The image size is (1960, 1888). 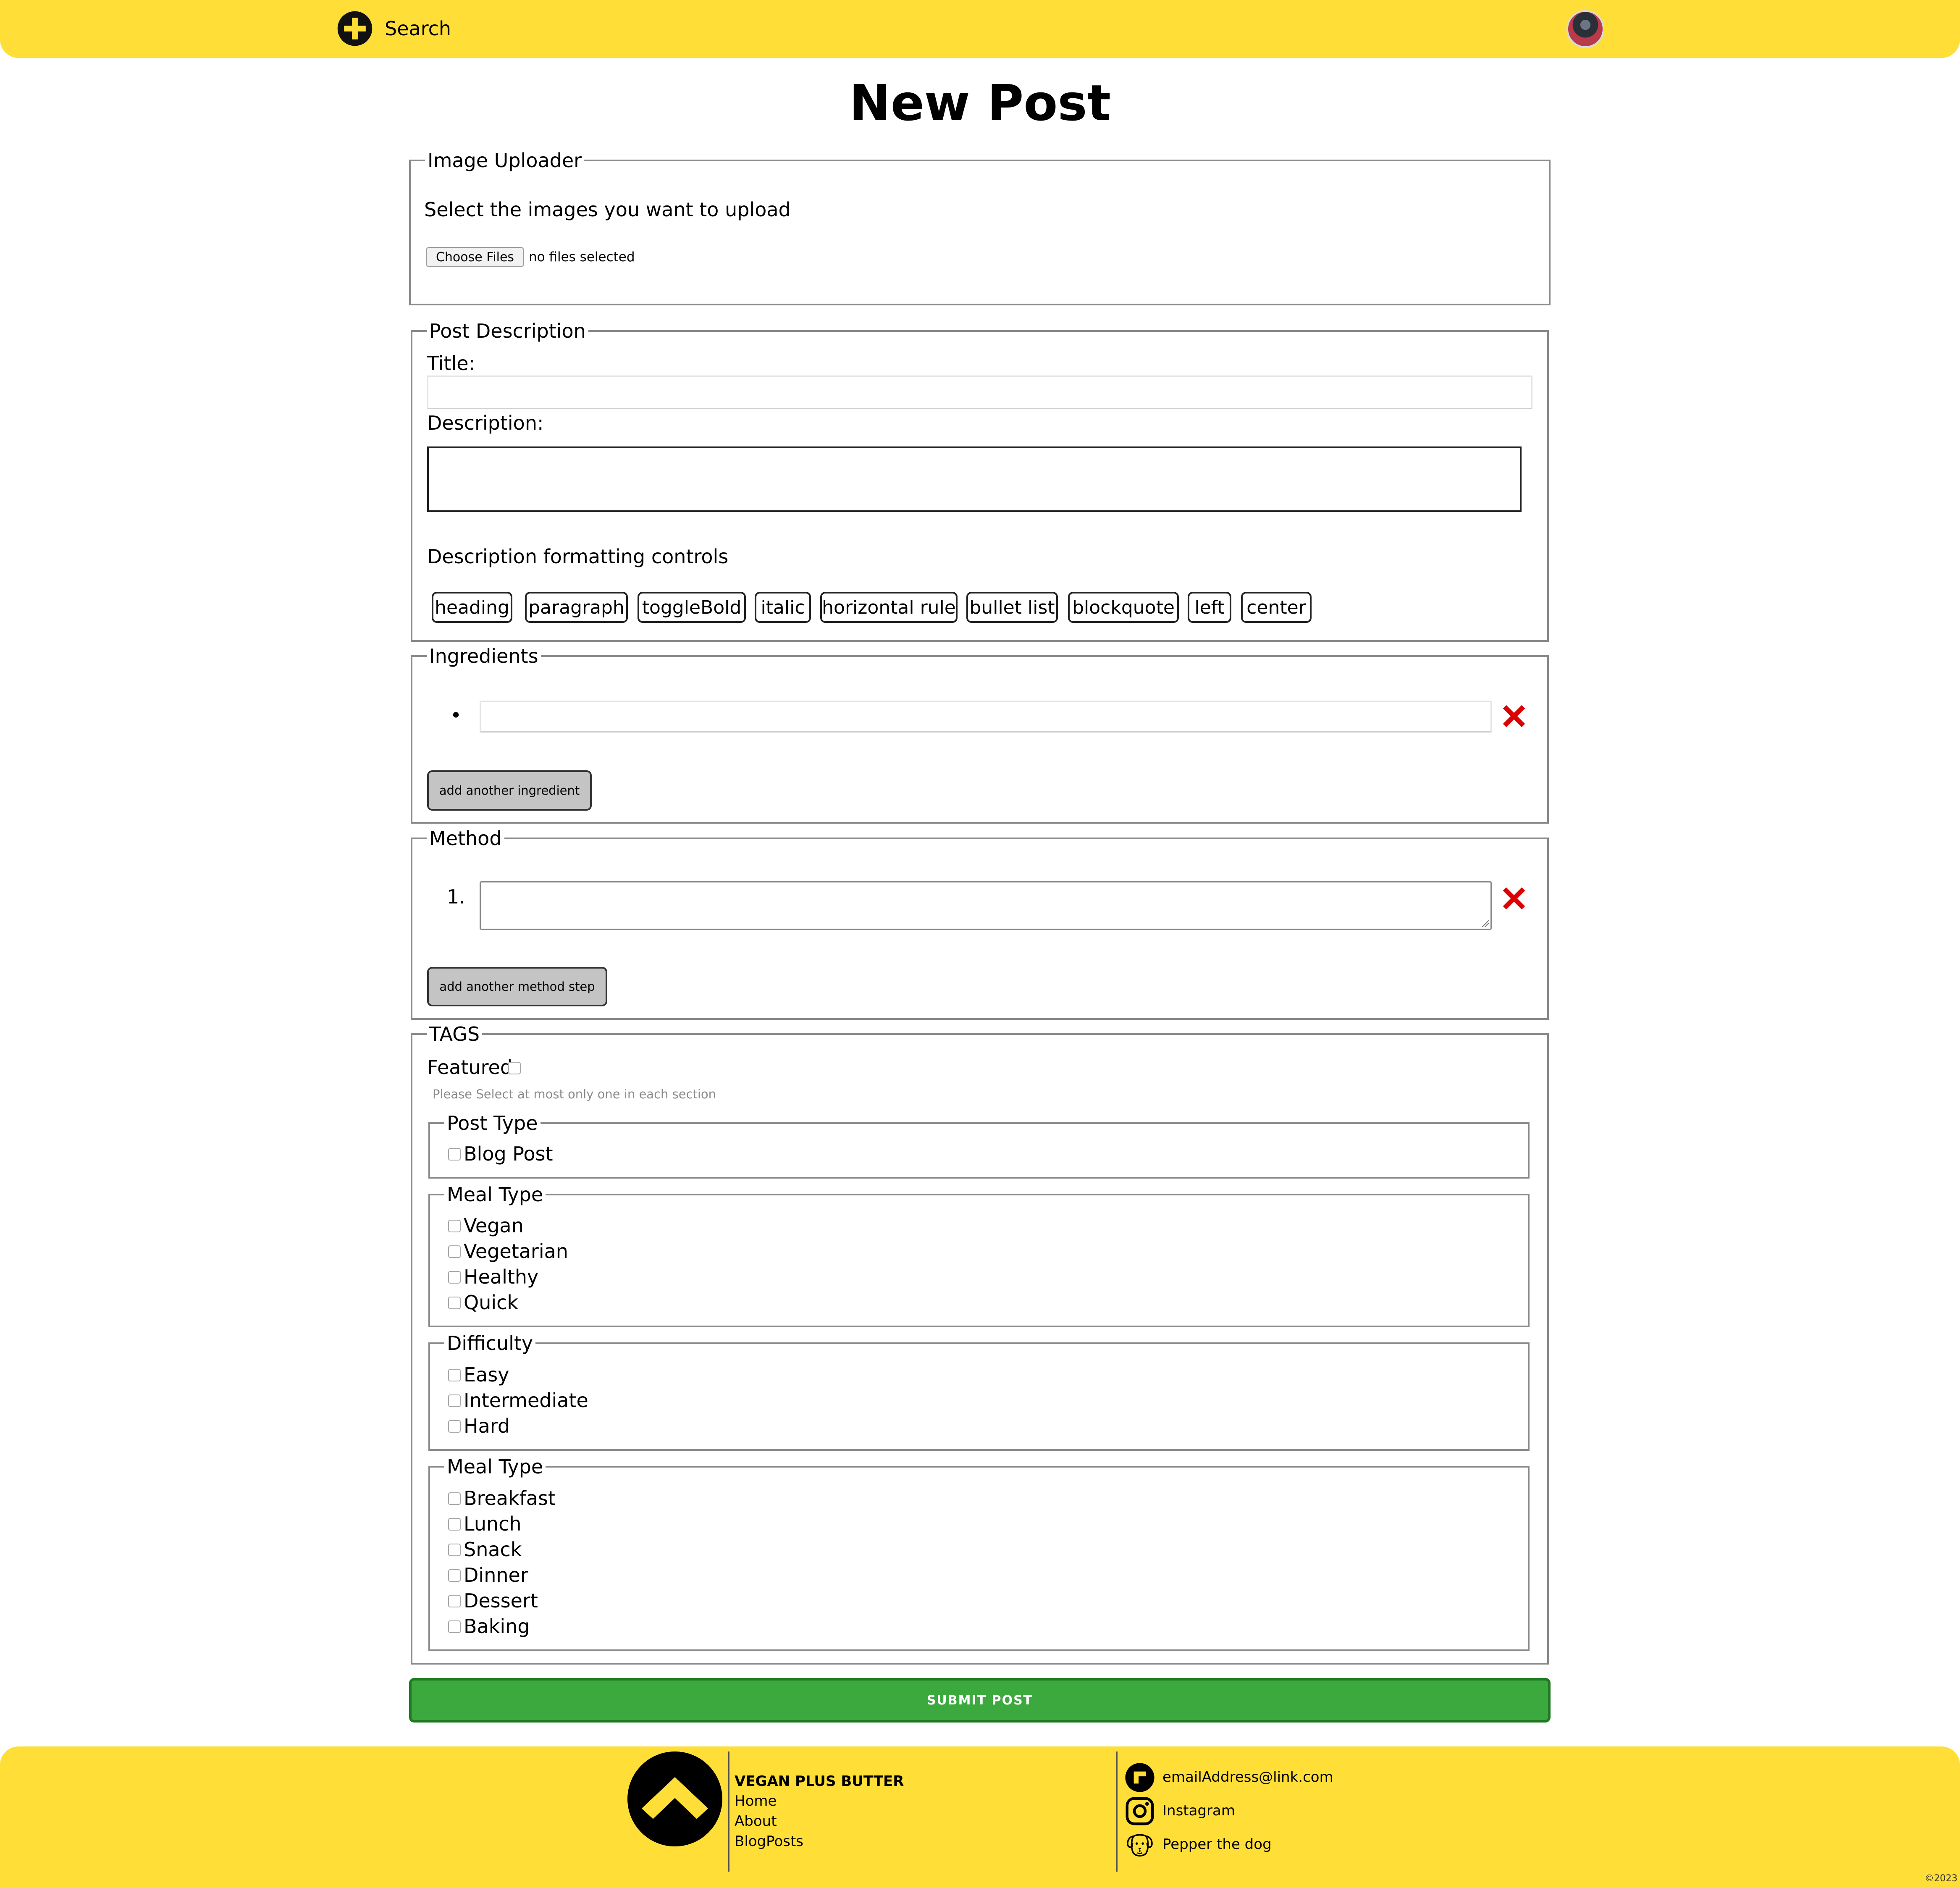 I want to click on dessert-label: Dessert, so click(x=501, y=1600).